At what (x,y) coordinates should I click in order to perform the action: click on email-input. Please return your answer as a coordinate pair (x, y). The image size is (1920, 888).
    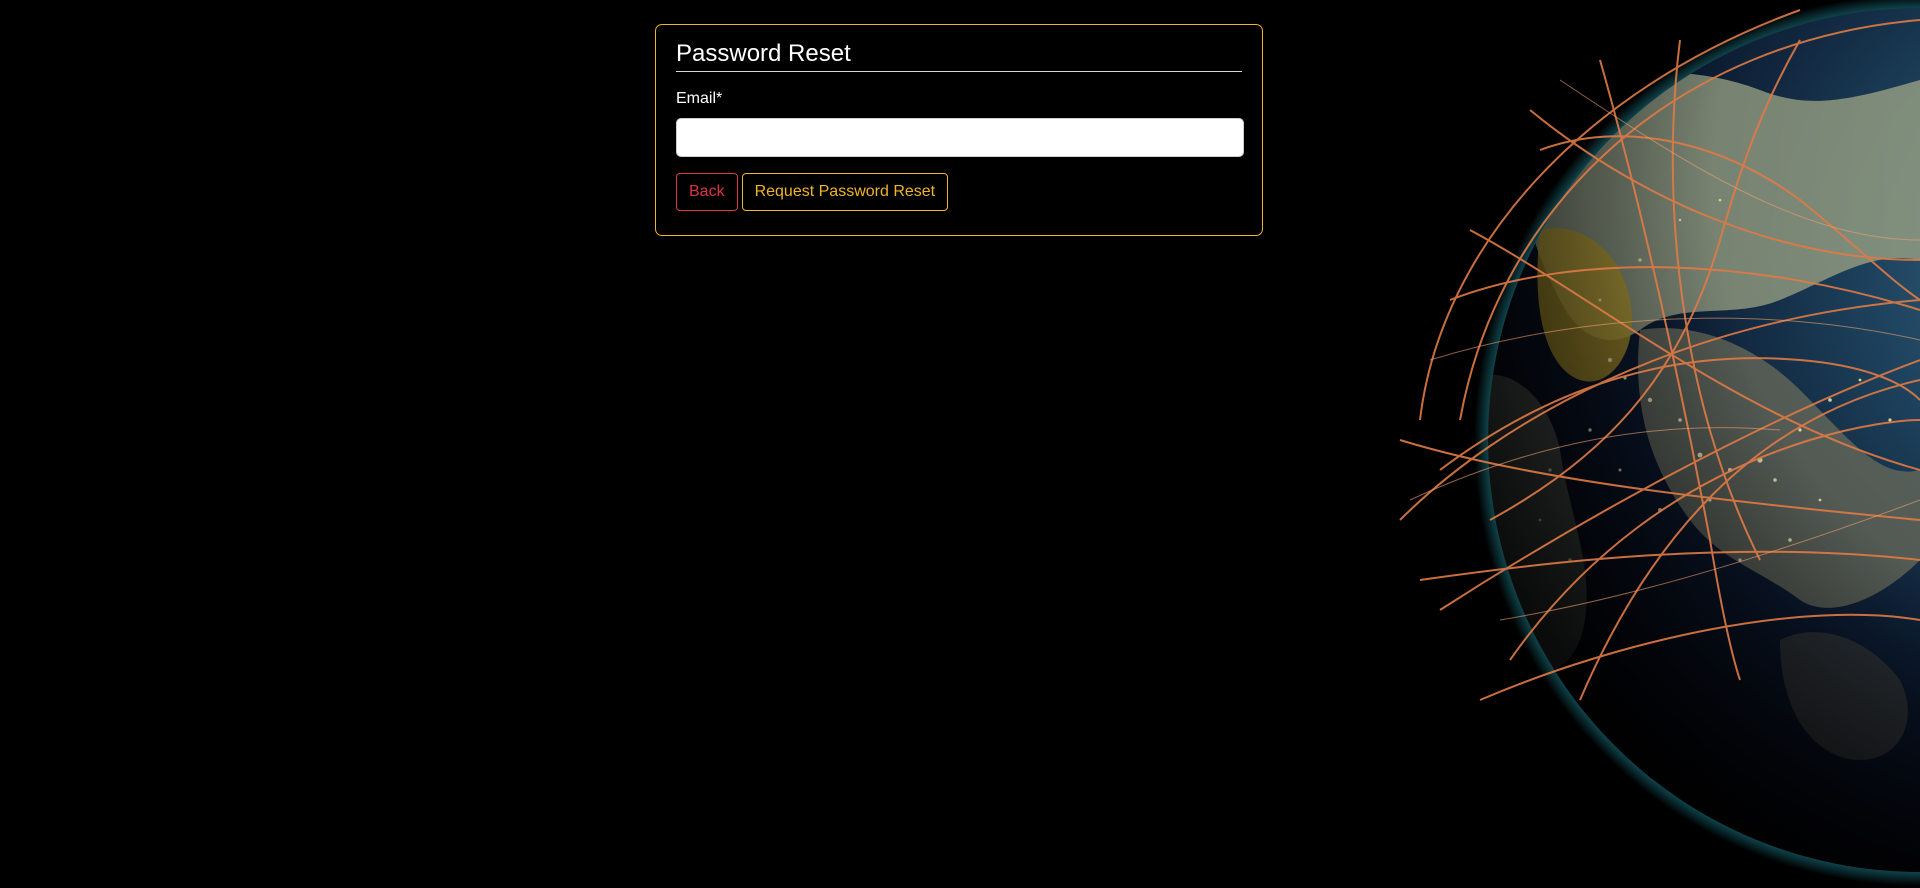
    Looking at the image, I should click on (960, 137).